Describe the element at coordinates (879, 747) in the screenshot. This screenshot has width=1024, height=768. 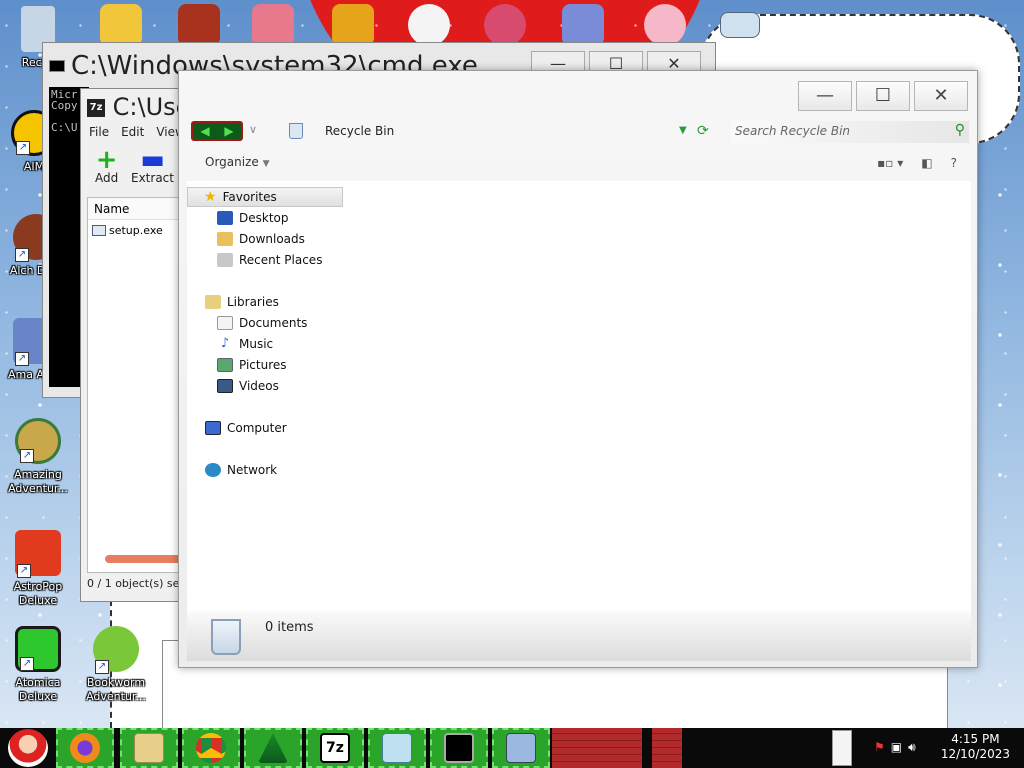
I see `action-center-flag-icon: ⚑` at that location.